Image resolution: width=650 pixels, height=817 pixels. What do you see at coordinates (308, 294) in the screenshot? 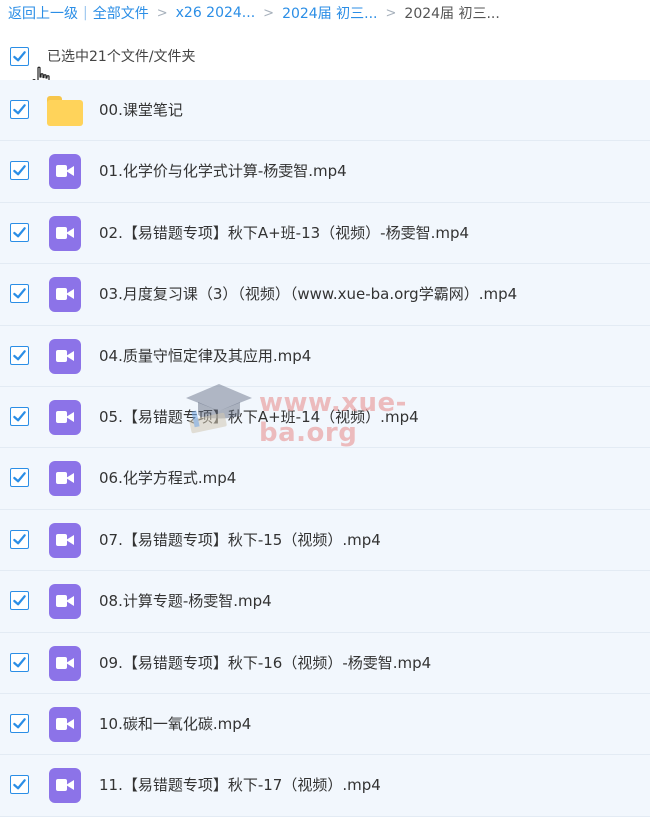
I see `file-name: 03.月度复习课（3）（视频）（www.xue-ba.org学霸网）.mp4` at bounding box center [308, 294].